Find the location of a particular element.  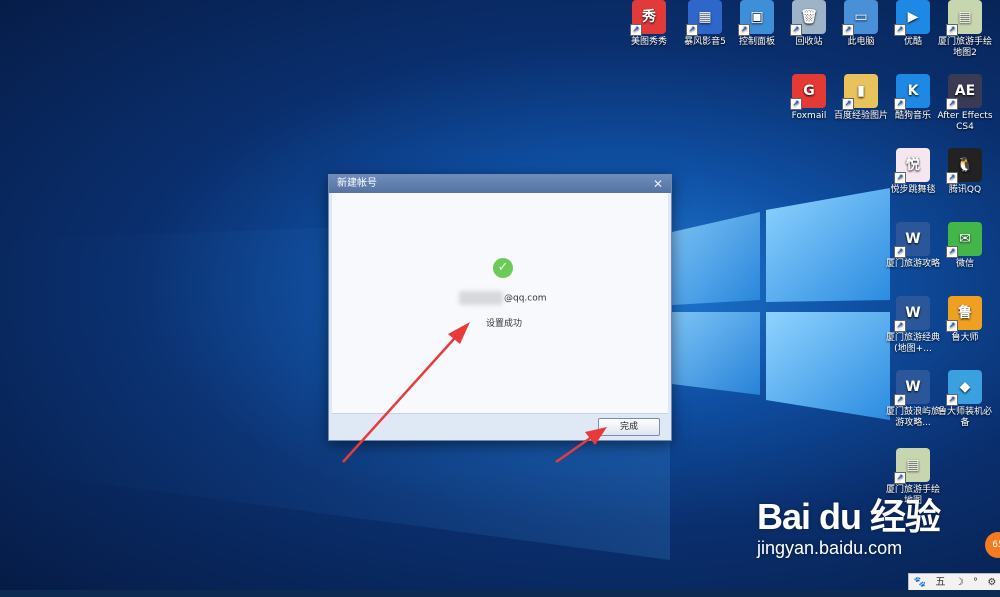

watermark-logo: Bai du 经验 is located at coordinates (849, 516).